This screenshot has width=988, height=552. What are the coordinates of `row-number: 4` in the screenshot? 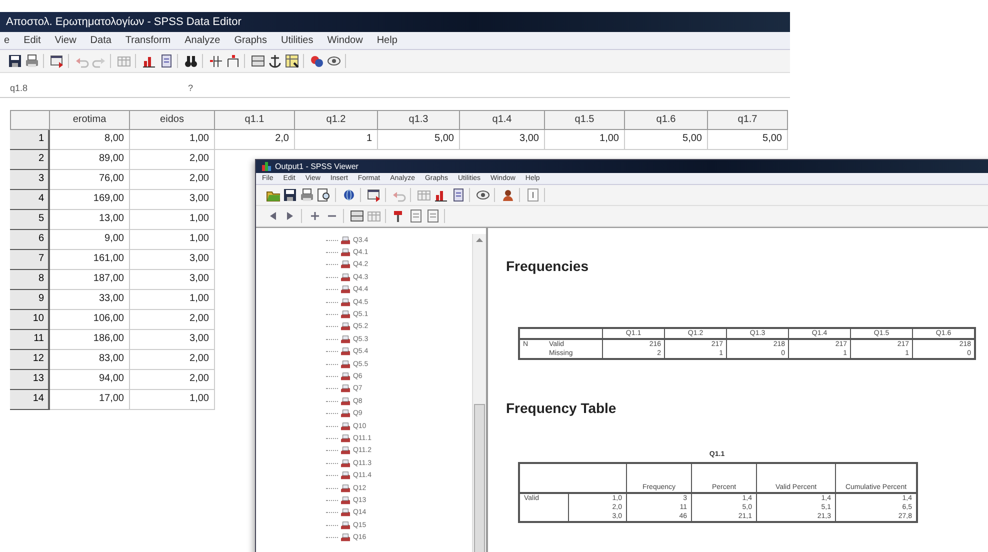 It's located at (30, 200).